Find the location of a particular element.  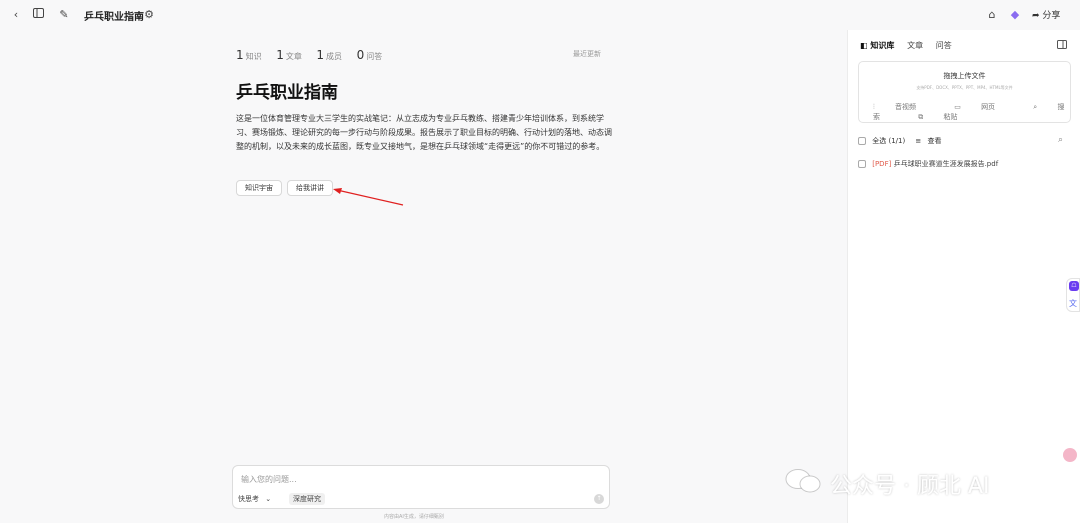

select-all-checkbox is located at coordinates (862, 141).